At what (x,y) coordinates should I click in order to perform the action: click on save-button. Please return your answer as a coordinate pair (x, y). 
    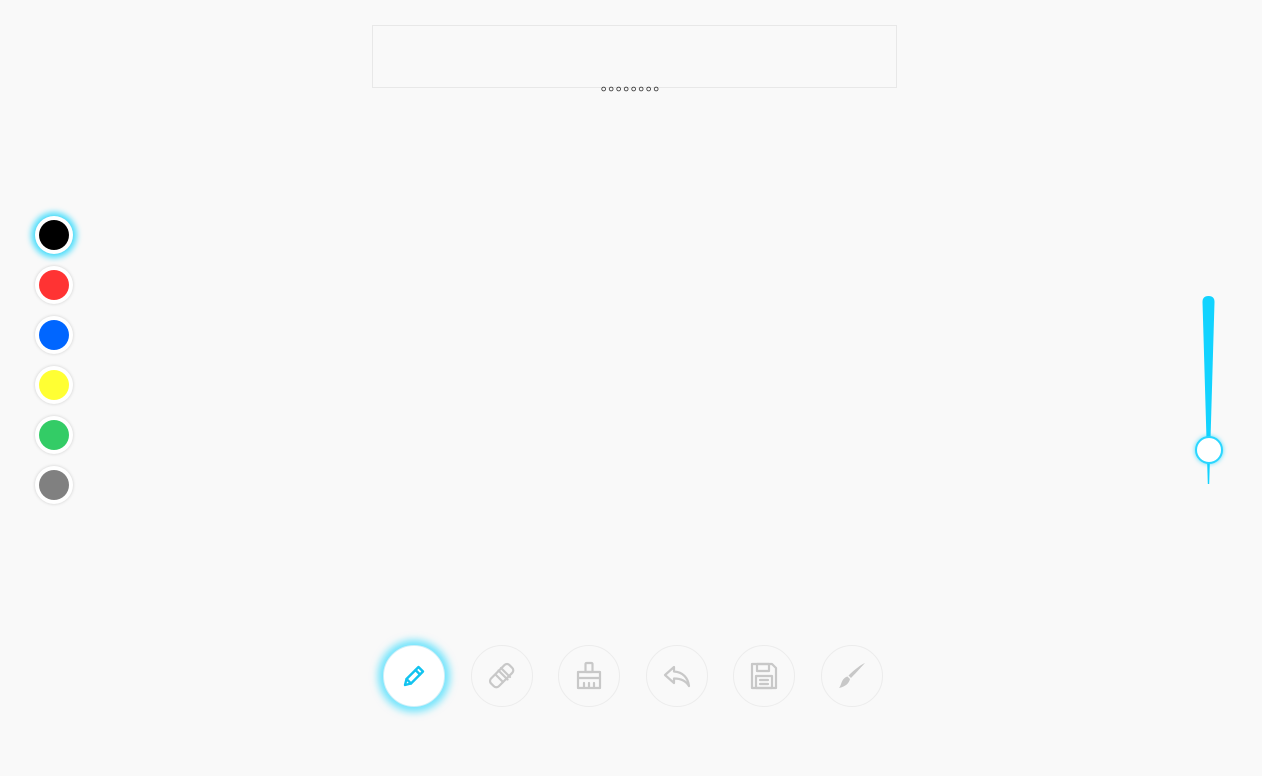
    Looking at the image, I should click on (764, 676).